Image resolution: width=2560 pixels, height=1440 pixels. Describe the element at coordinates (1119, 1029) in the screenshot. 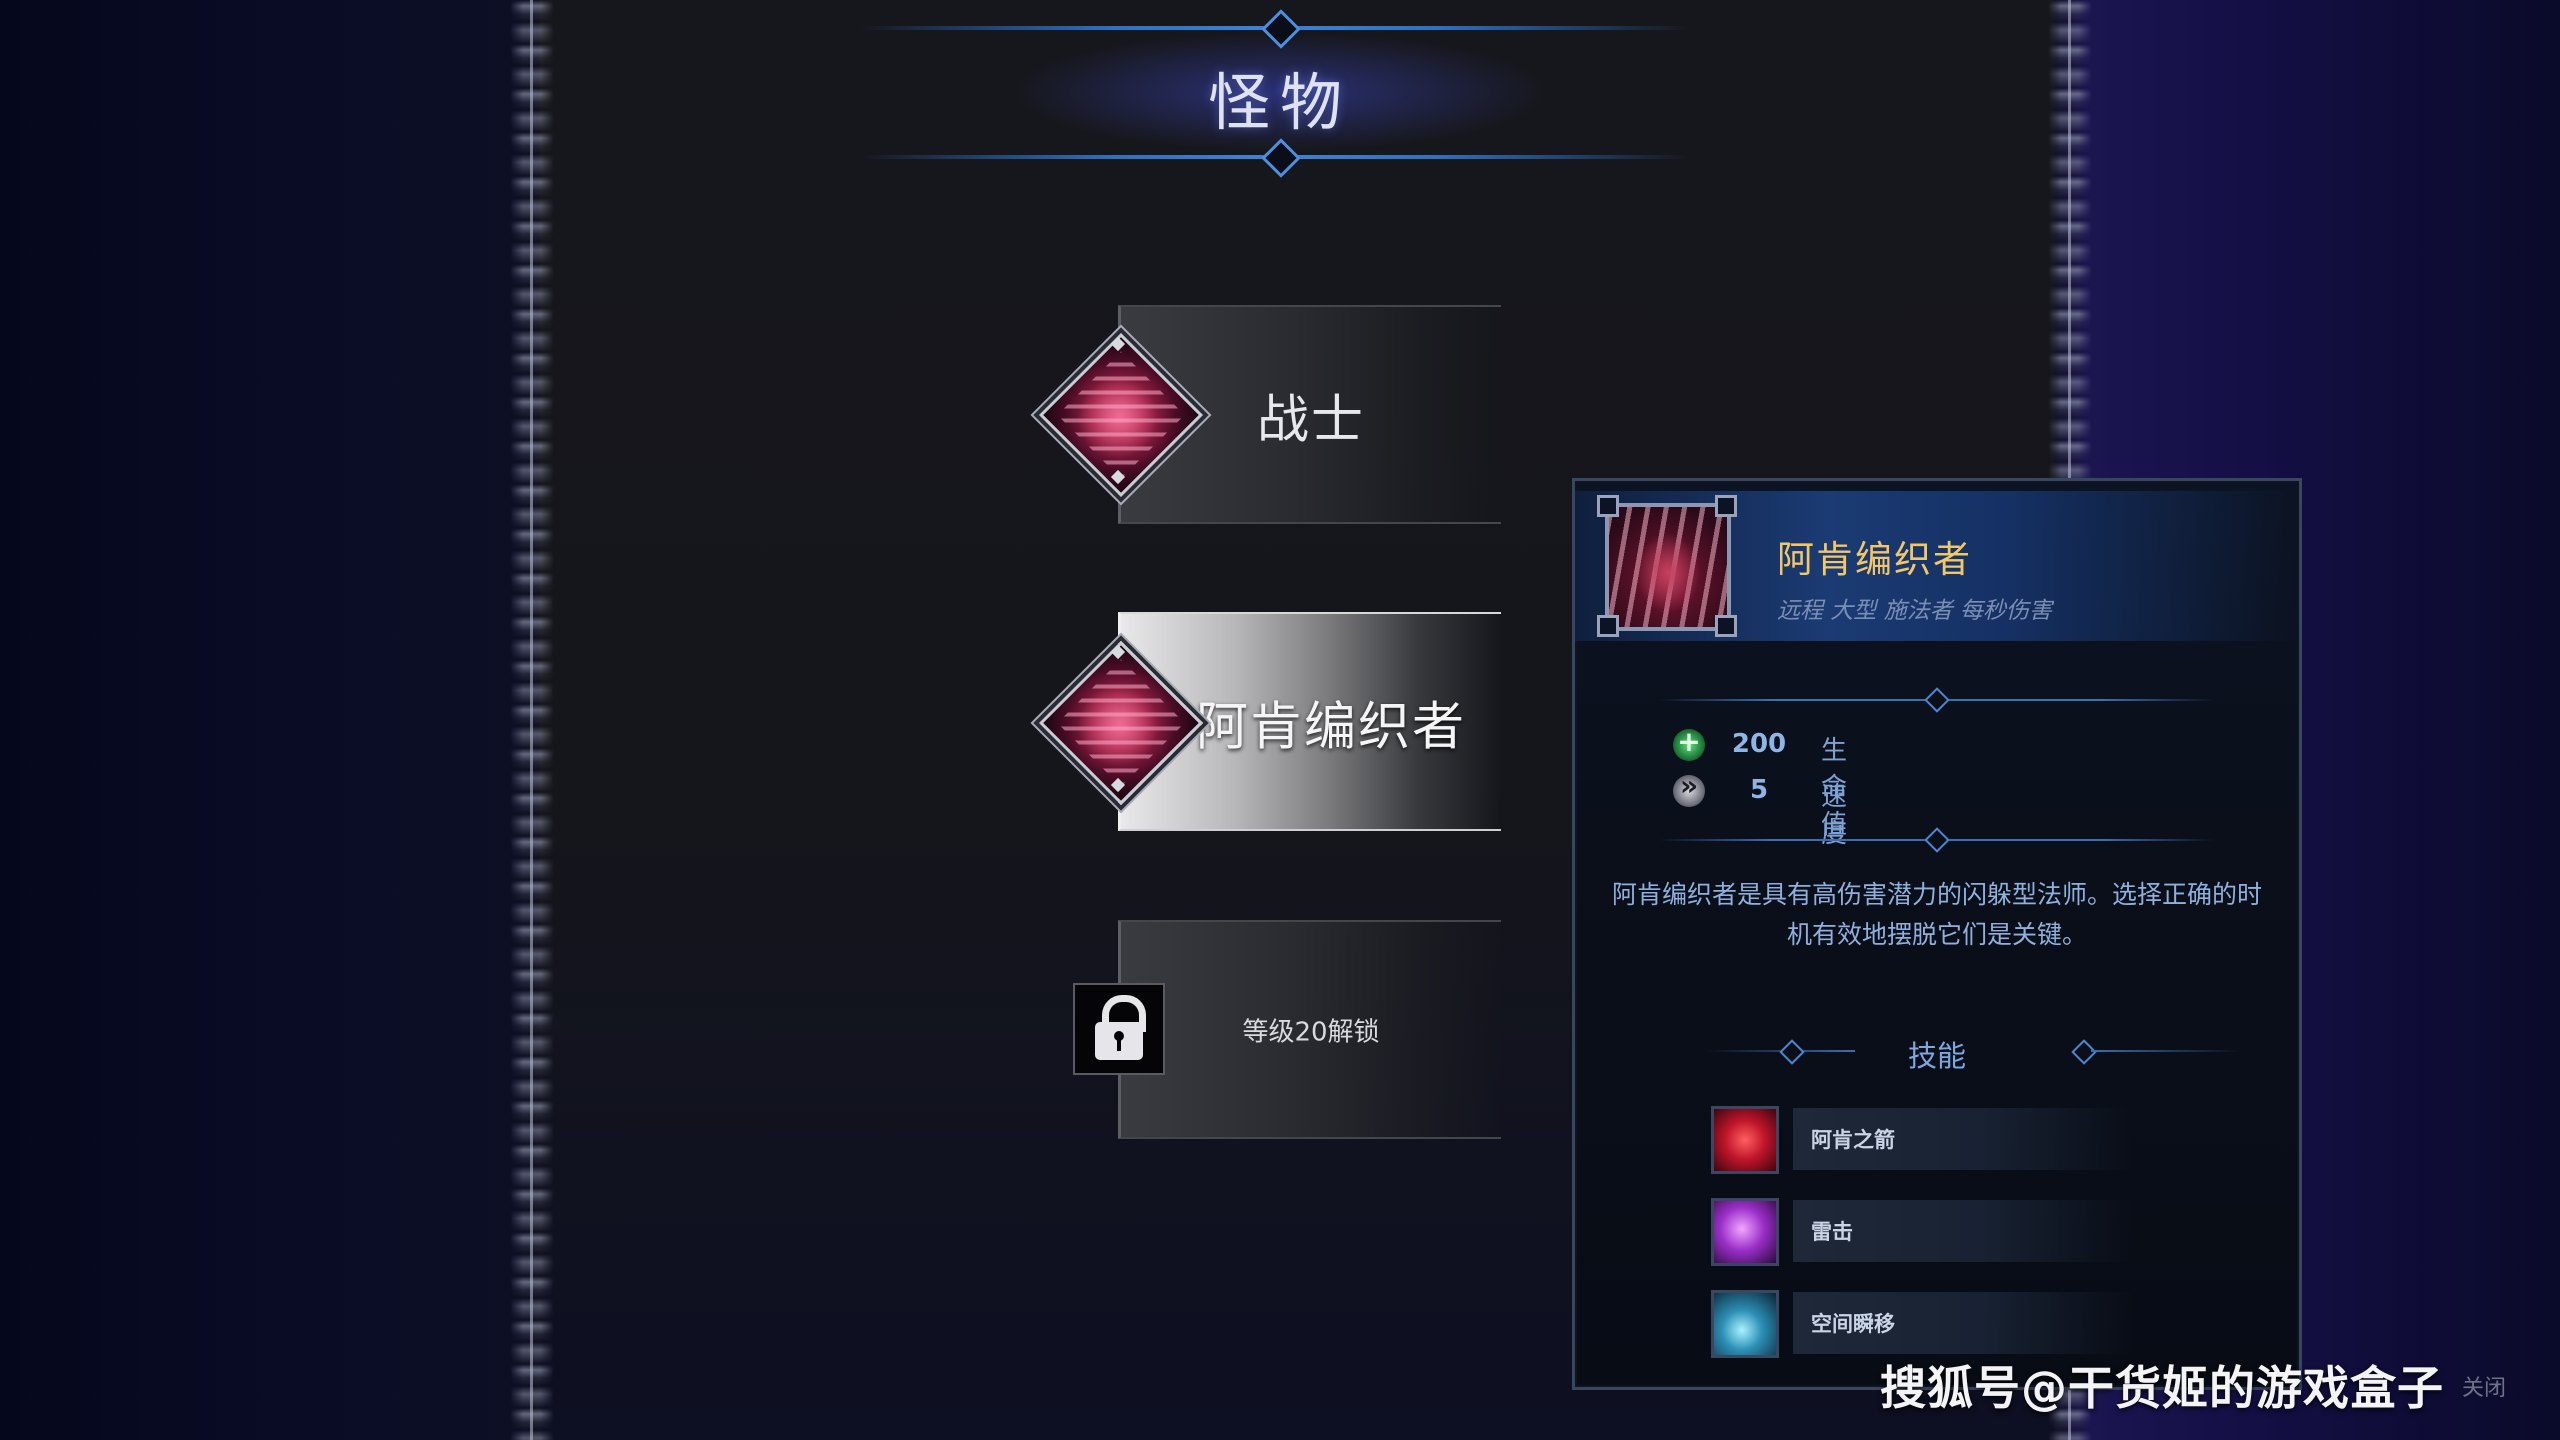

I see `lock-icon` at that location.